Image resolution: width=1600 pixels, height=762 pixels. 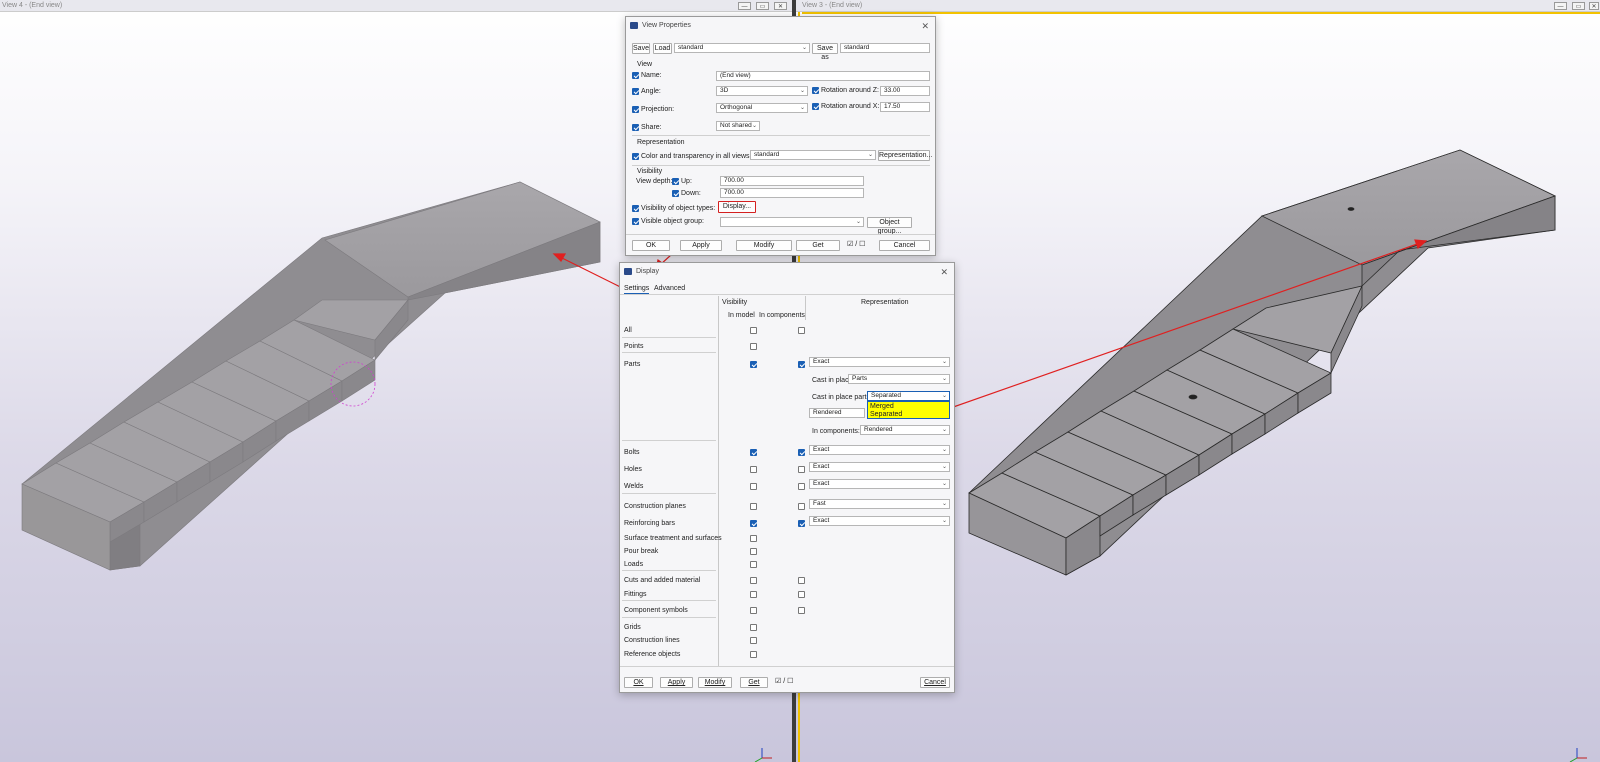 I want to click on fittings-in-components-checkbox, so click(x=801, y=594).